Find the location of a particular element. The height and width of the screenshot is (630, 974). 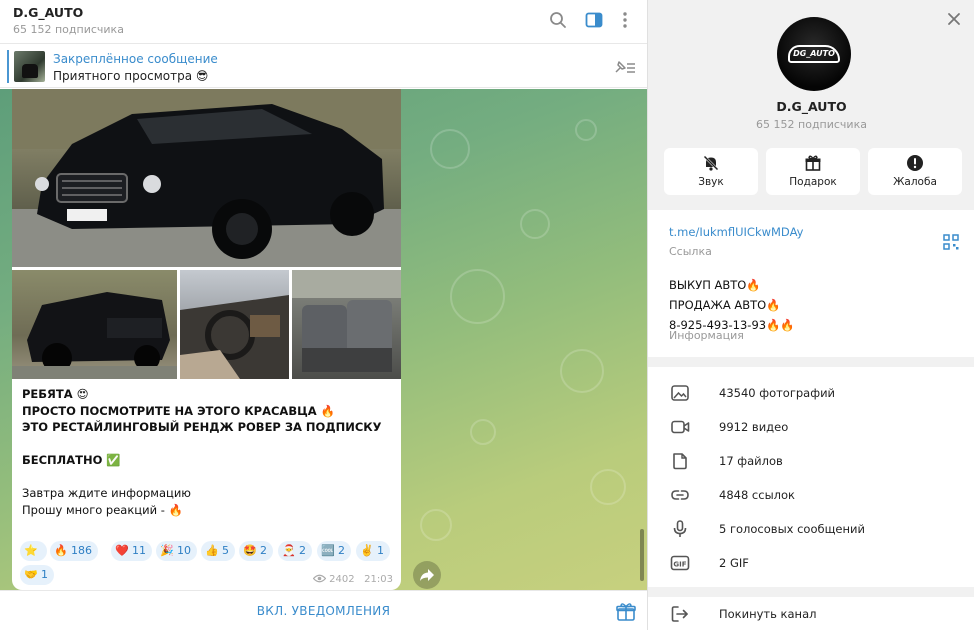

reaction-thumbs-up: 👍 5 is located at coordinates (218, 551).